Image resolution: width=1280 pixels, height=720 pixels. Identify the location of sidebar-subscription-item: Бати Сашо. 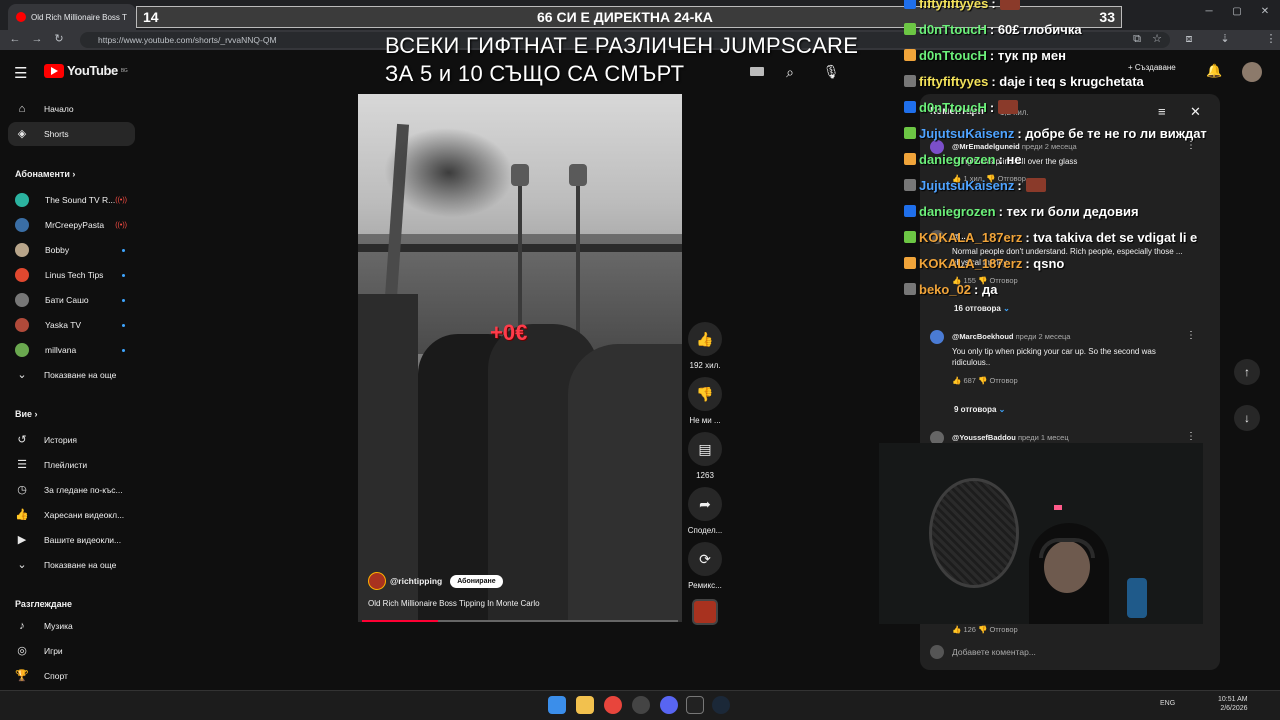
(71, 300).